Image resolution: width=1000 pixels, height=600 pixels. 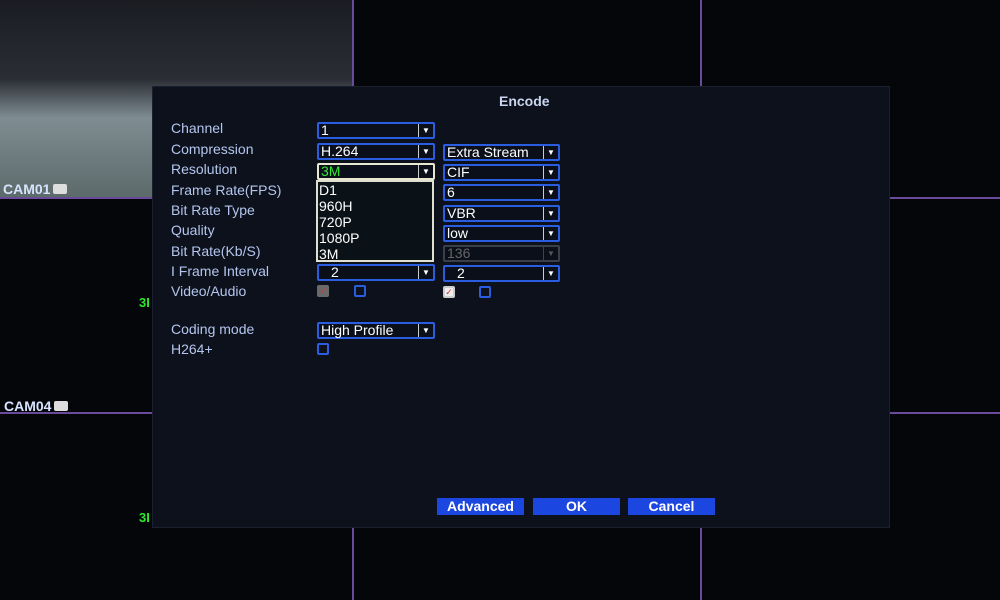 What do you see at coordinates (213, 210) in the screenshot?
I see `label-bit-rate-type: Bit Rate Type` at bounding box center [213, 210].